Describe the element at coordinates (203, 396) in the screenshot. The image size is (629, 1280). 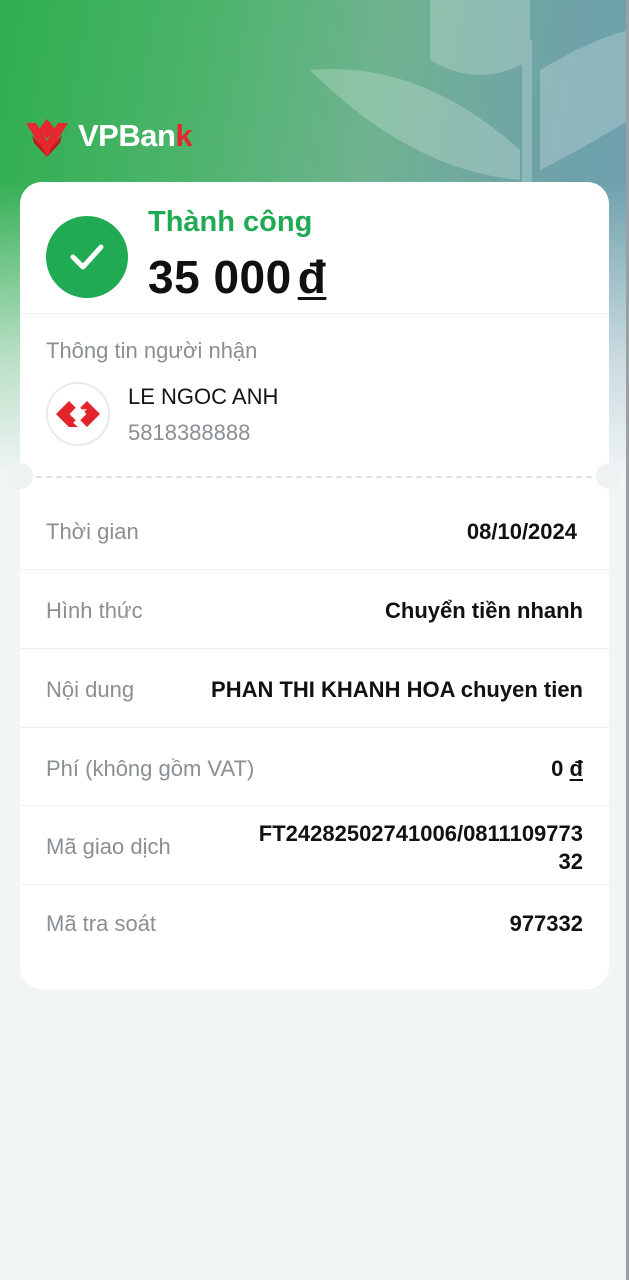
I see `recipient-name: LE NGOC ANH` at that location.